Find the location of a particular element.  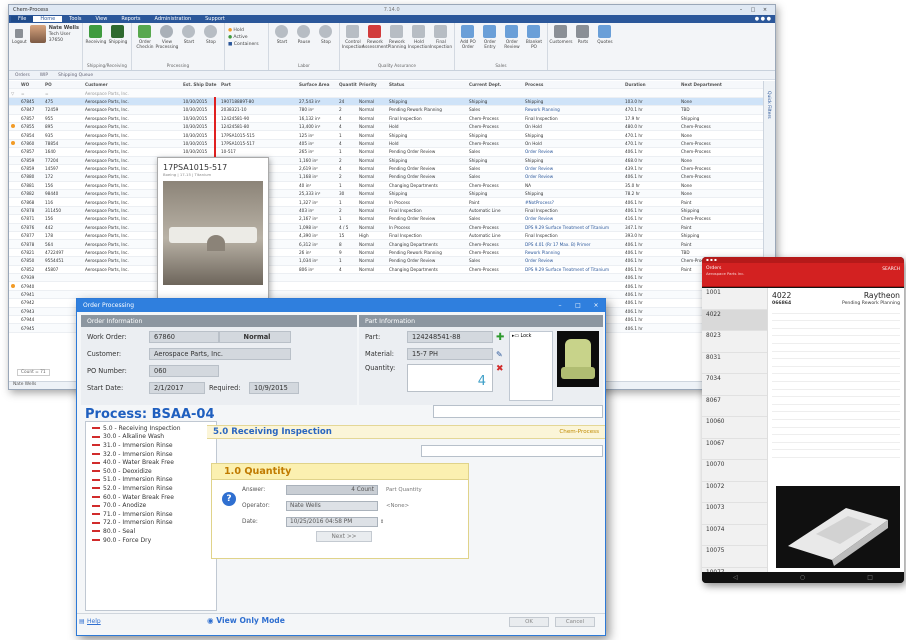

tablet-list-item: 10070 is located at coordinates (734, 471).